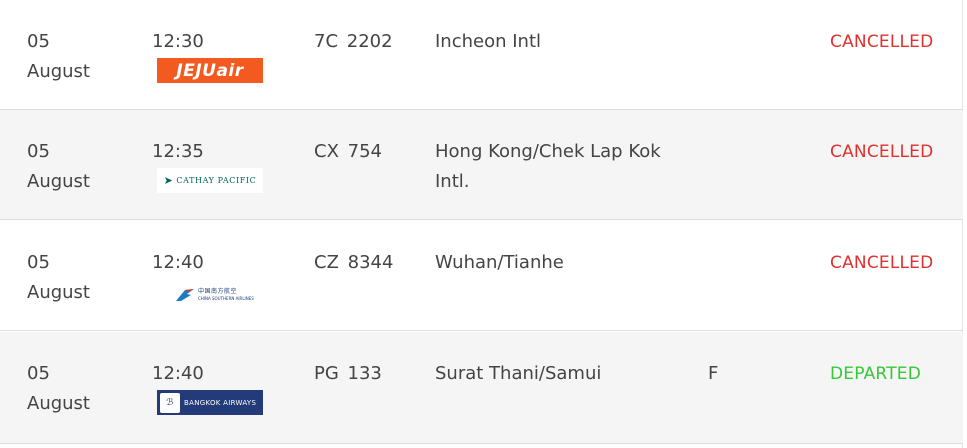 The image size is (967, 448). Describe the element at coordinates (226, 298) in the screenshot. I see `airline-logo-en: CHINA SOUTHERN AIRLINES` at that location.